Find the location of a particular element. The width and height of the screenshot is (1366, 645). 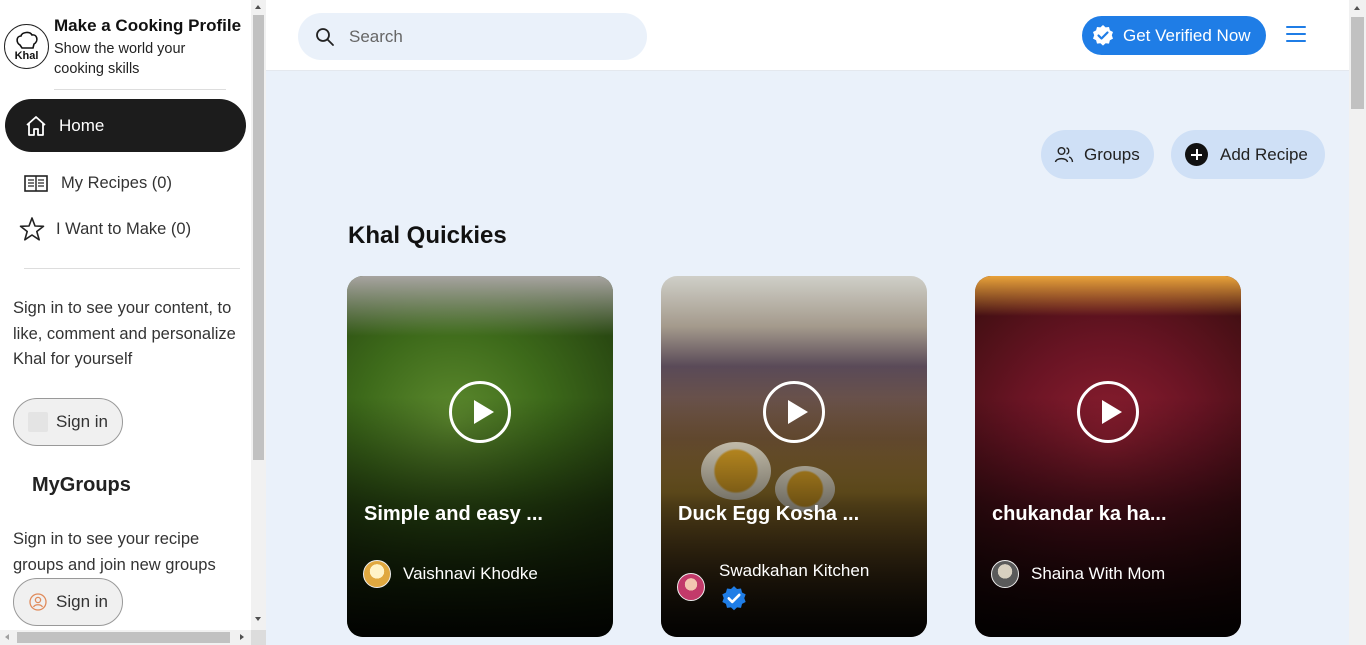

logo-text: Khal is located at coordinates (26, 56).